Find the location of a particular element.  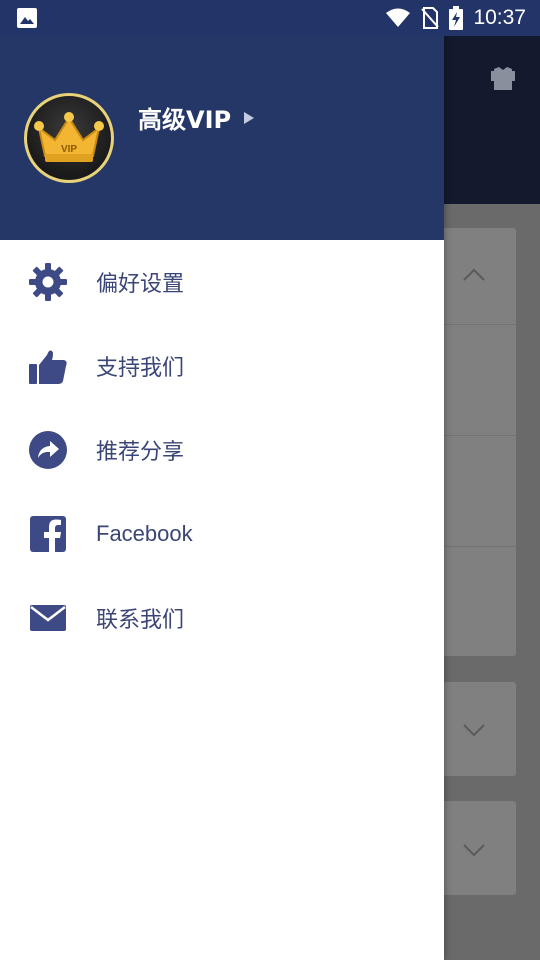

image-notification-icon is located at coordinates (27, 18).